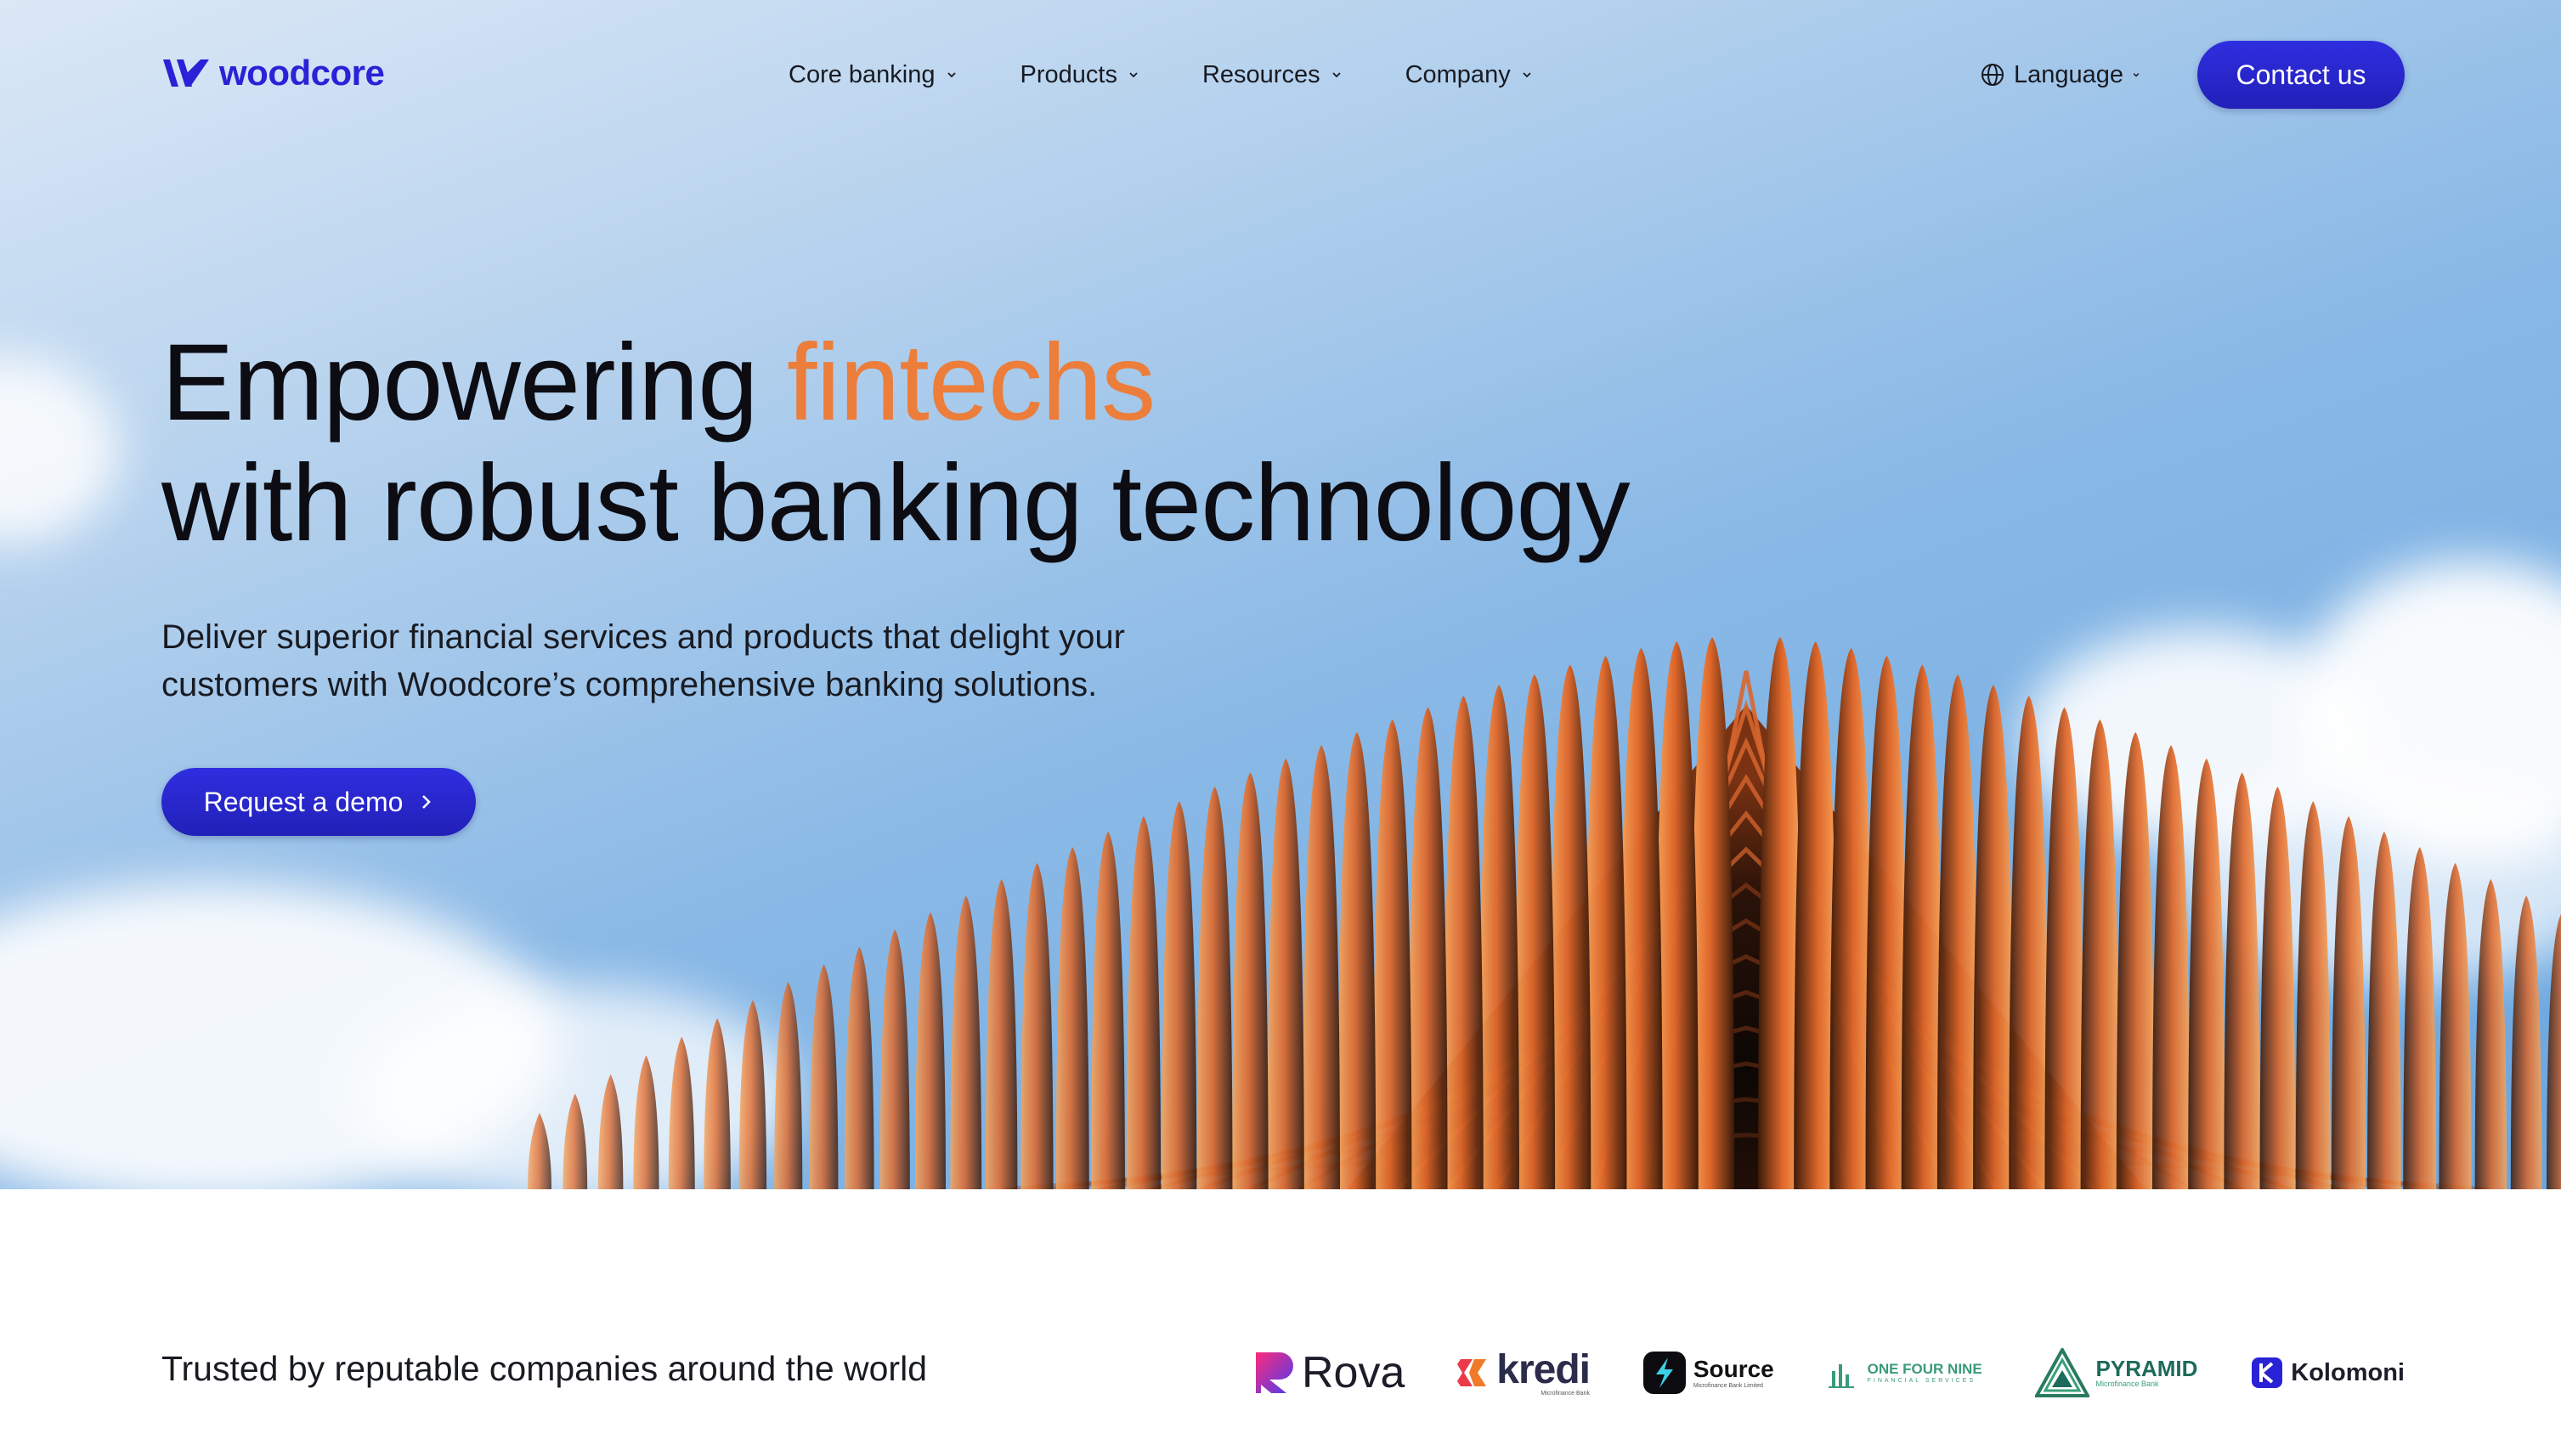 The height and width of the screenshot is (1456, 2561). I want to click on logo-subtext: Microfinance Bank Limited, so click(1728, 1386).